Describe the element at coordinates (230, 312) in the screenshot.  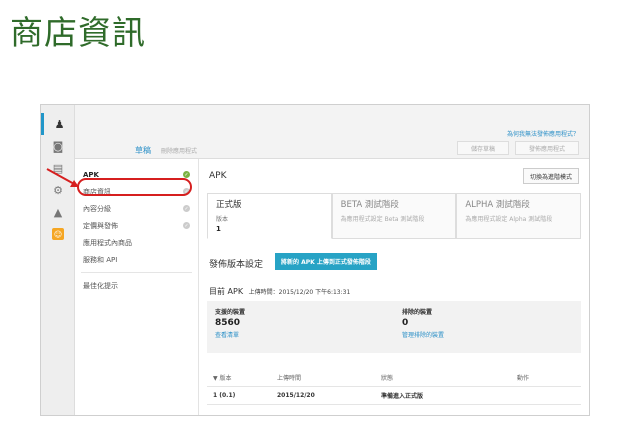
I see `supported-label: 支援的裝置` at that location.